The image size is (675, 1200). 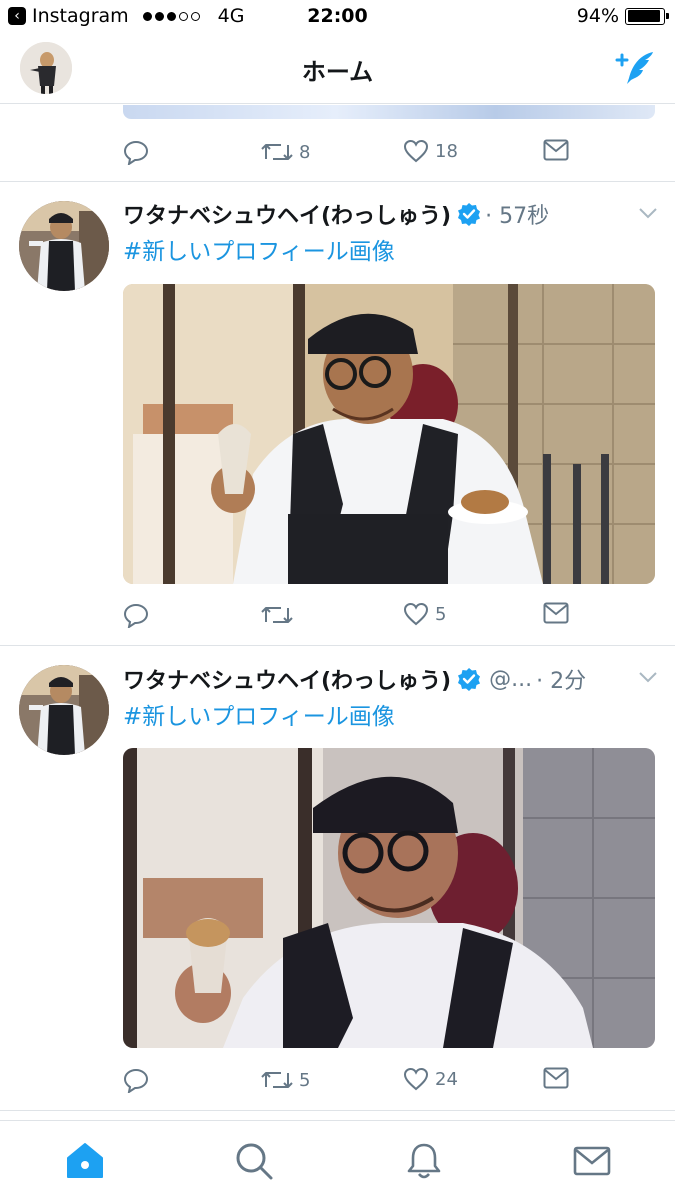 I want to click on retweet-count: 5, so click(x=305, y=1080).